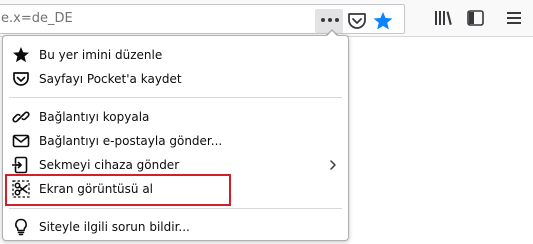 This screenshot has width=533, height=244. Describe the element at coordinates (475, 18) in the screenshot. I see `sidebar-icon` at that location.